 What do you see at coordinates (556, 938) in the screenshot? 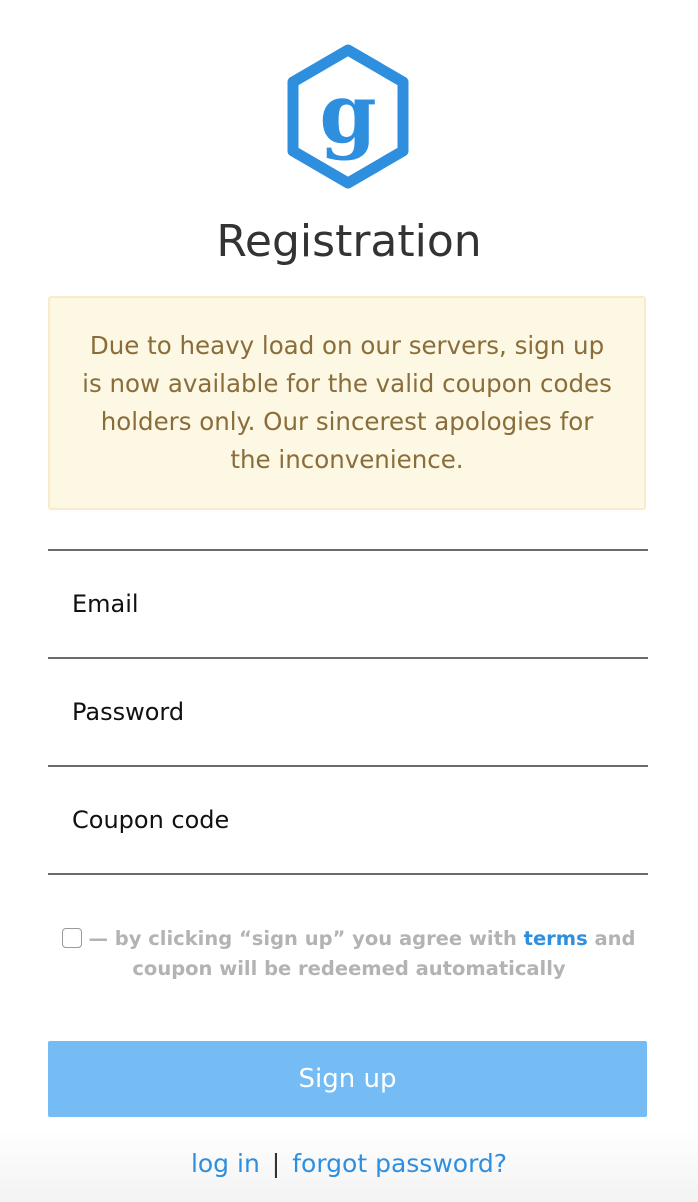
I see `terms-link: terms` at bounding box center [556, 938].